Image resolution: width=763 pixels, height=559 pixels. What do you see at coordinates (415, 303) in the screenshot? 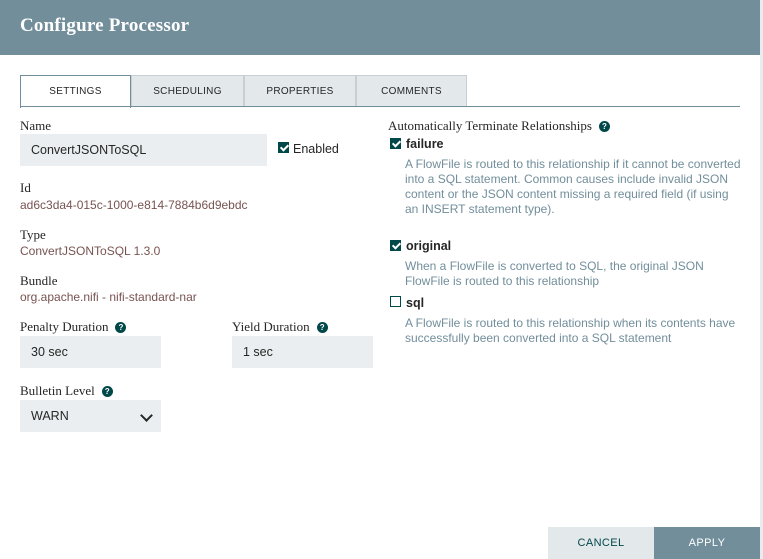
I see `sql-label: sql` at bounding box center [415, 303].